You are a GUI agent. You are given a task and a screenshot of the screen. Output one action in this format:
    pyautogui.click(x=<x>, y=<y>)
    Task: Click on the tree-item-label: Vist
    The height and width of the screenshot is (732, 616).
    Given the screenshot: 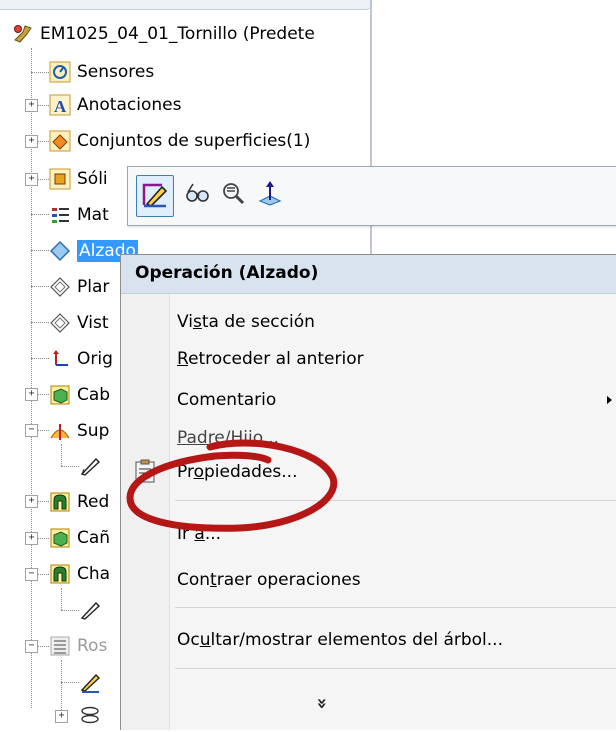 What is the action you would take?
    pyautogui.click(x=93, y=323)
    